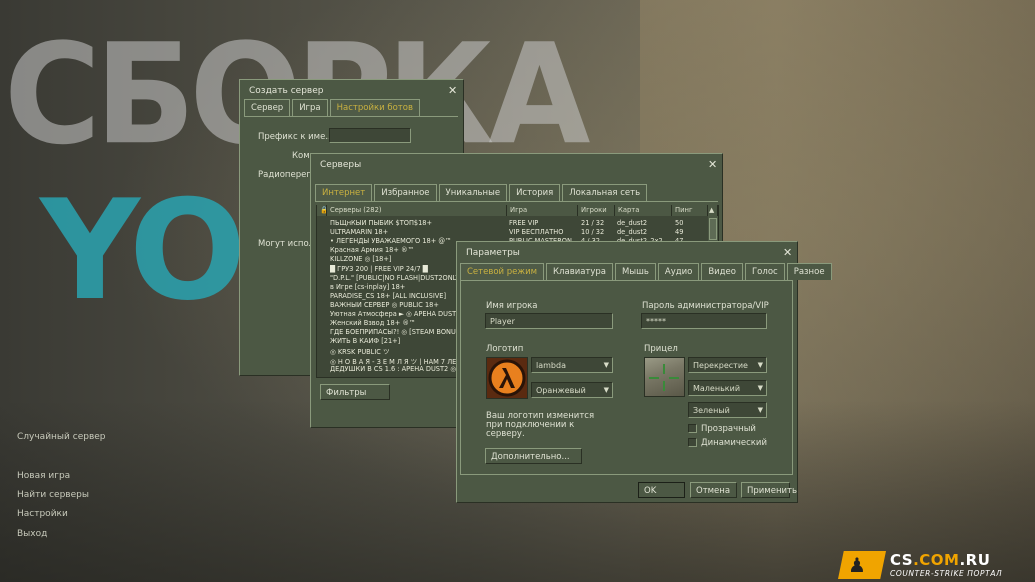 The width and height of the screenshot is (1035, 582). I want to click on crosshair-style-select: Перекрестие ▼, so click(727, 365).